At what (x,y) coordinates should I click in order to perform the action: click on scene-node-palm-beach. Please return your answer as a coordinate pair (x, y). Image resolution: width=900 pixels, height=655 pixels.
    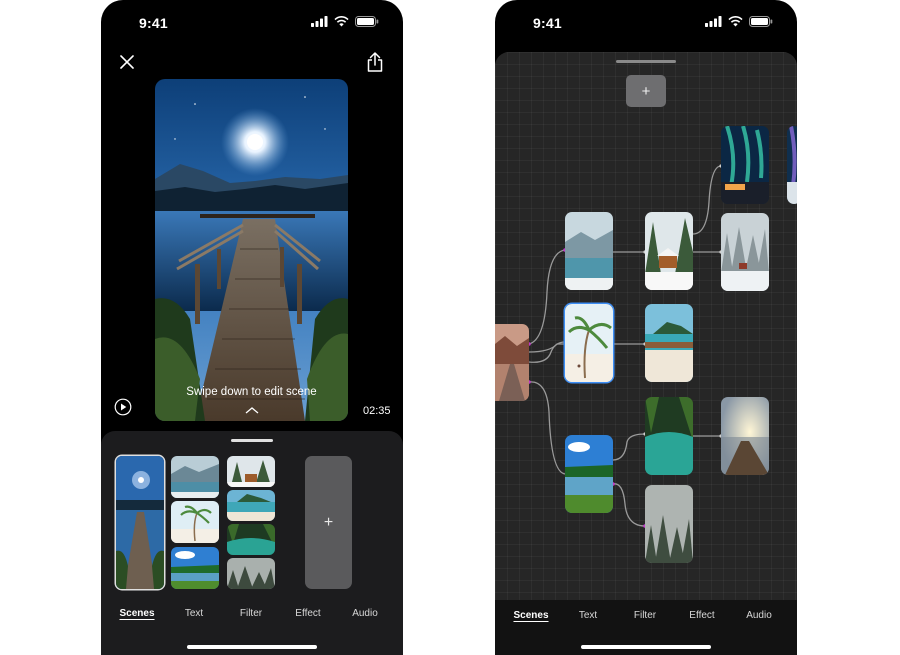
    Looking at the image, I should click on (589, 343).